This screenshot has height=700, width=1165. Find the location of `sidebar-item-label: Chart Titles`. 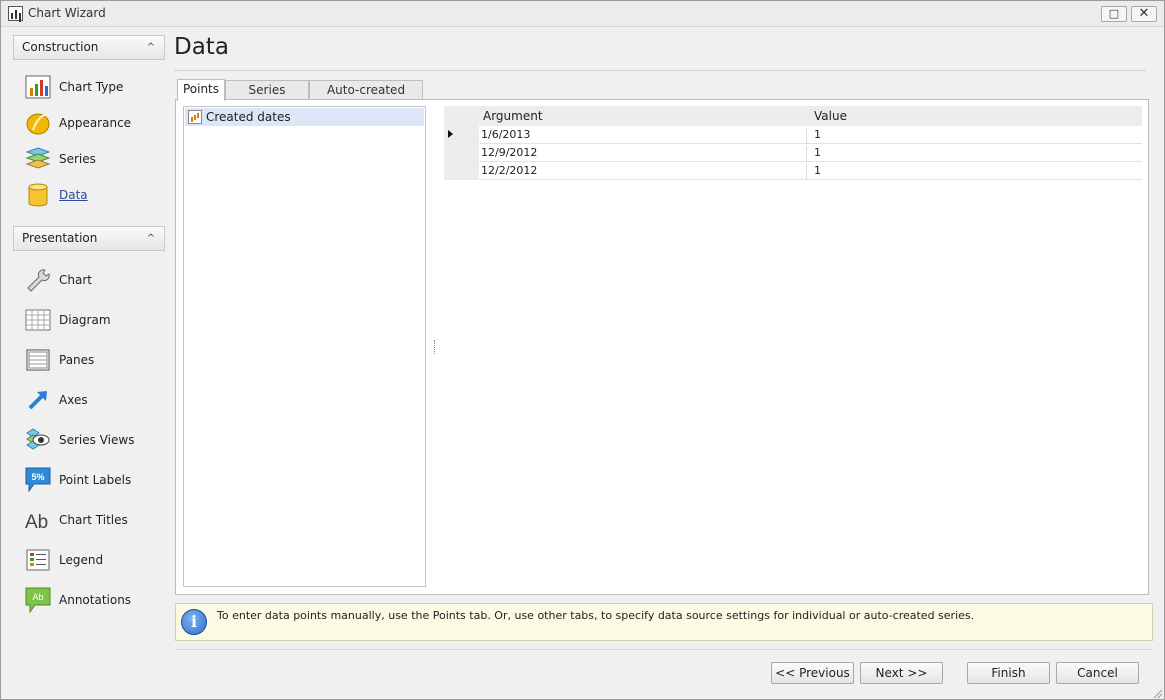

sidebar-item-label: Chart Titles is located at coordinates (93, 520).